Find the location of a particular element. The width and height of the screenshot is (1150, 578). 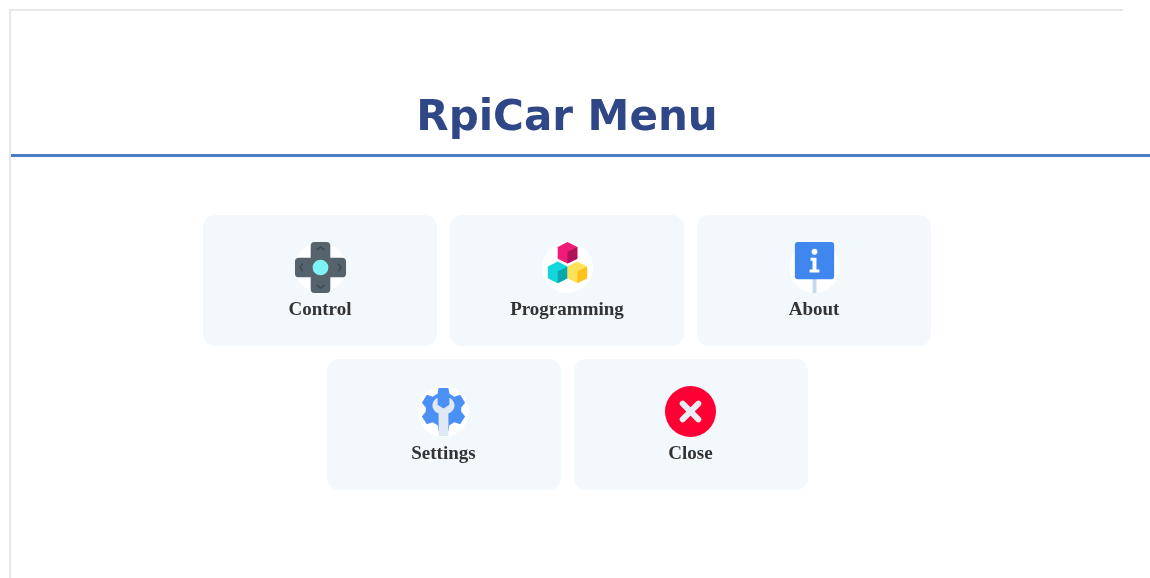

menu-tile: About is located at coordinates (814, 280).